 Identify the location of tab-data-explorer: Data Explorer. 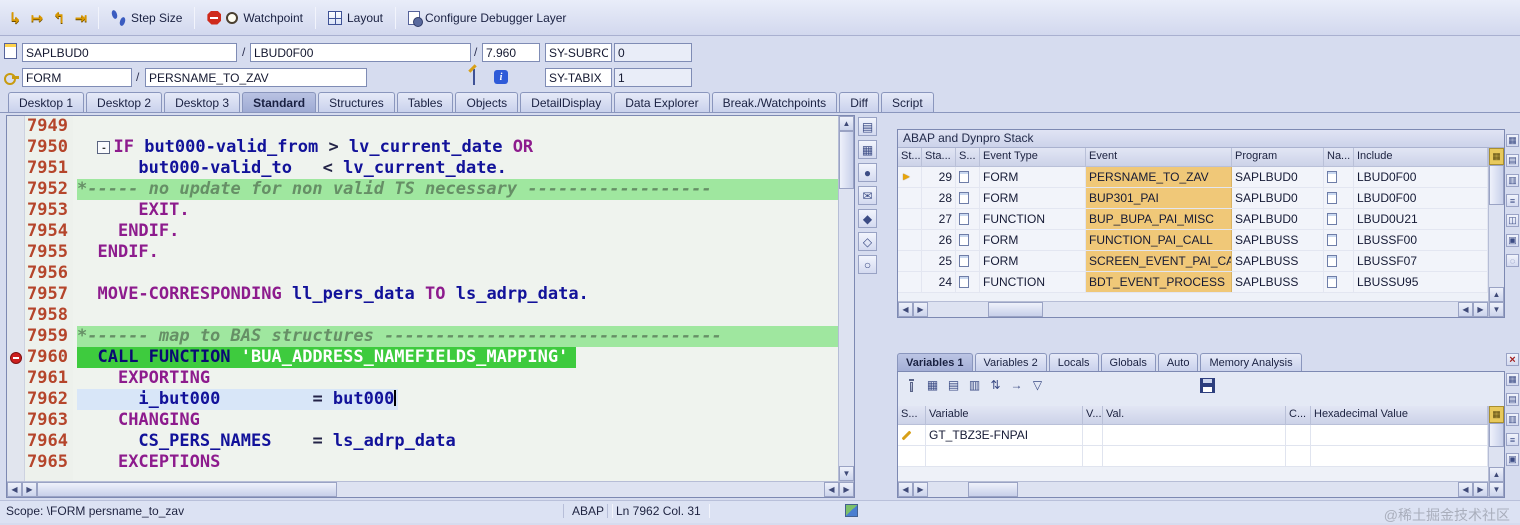
(662, 102).